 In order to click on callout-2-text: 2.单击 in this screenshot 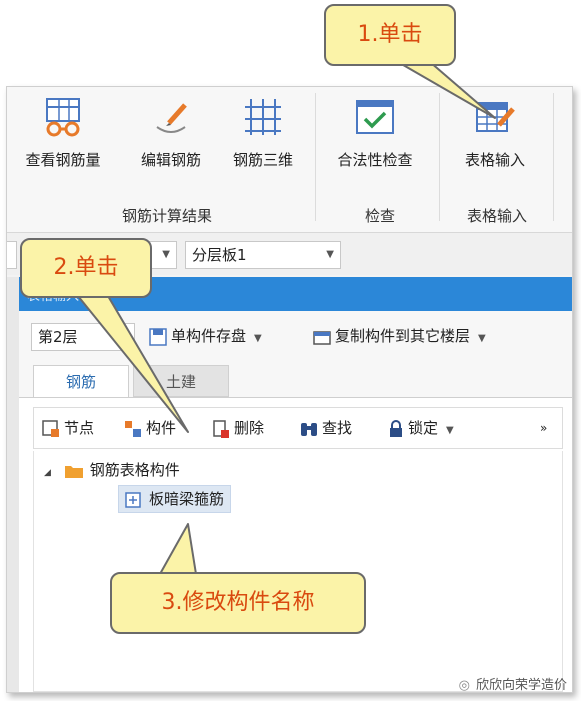, I will do `click(86, 267)`.